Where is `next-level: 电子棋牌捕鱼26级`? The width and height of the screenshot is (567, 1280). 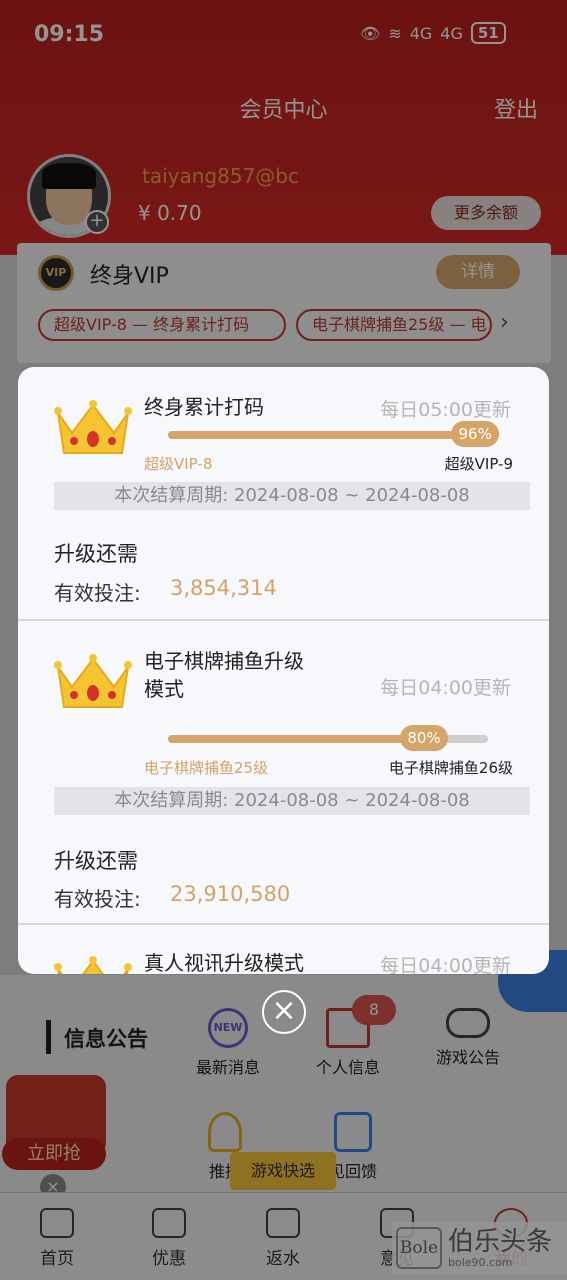
next-level: 电子棋牌捕鱼26级 is located at coordinates (450, 768).